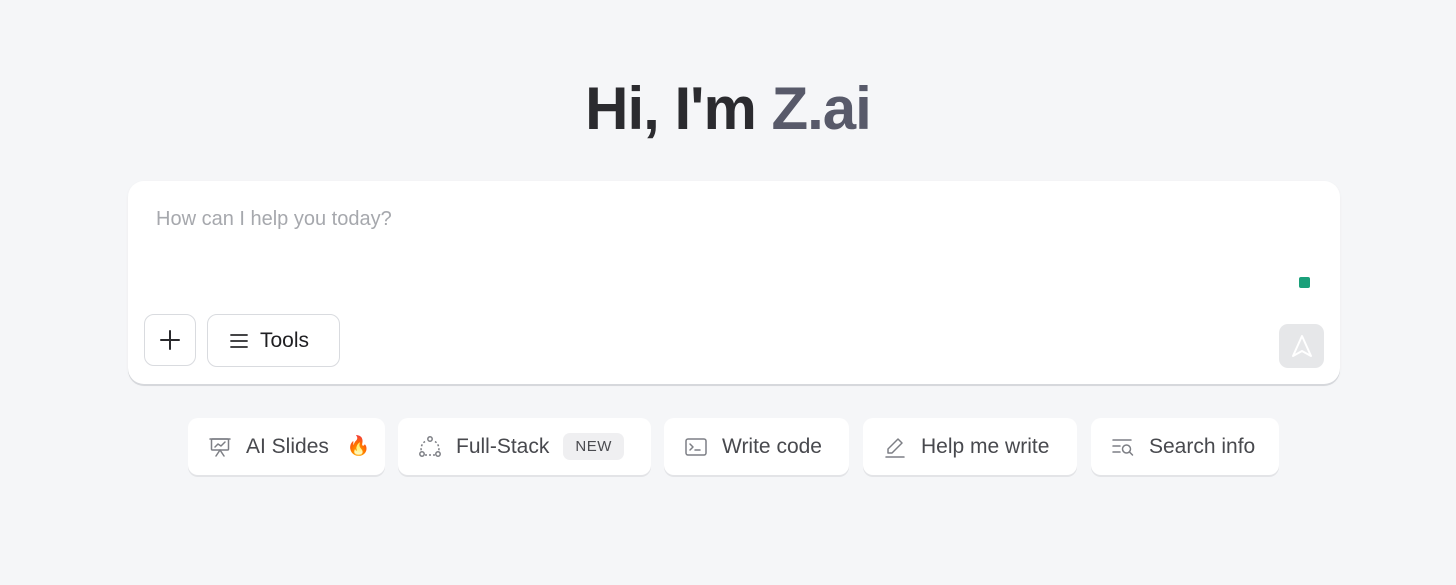 The width and height of the screenshot is (1456, 585). What do you see at coordinates (696, 447) in the screenshot?
I see `terminal-icon` at bounding box center [696, 447].